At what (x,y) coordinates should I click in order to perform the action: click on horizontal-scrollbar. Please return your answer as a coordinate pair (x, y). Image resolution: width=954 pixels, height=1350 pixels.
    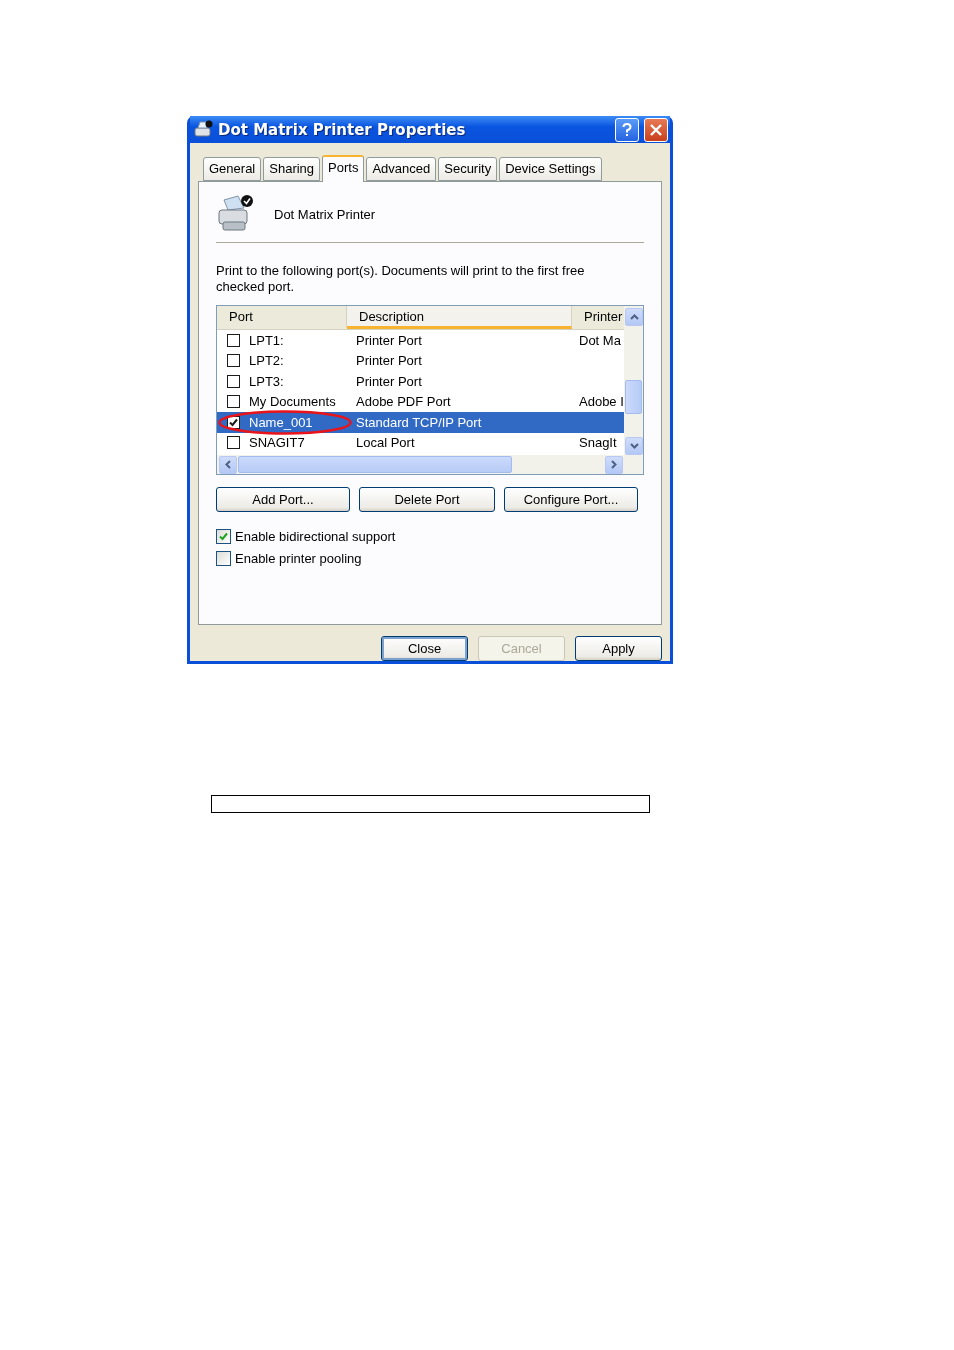
    Looking at the image, I should click on (420, 464).